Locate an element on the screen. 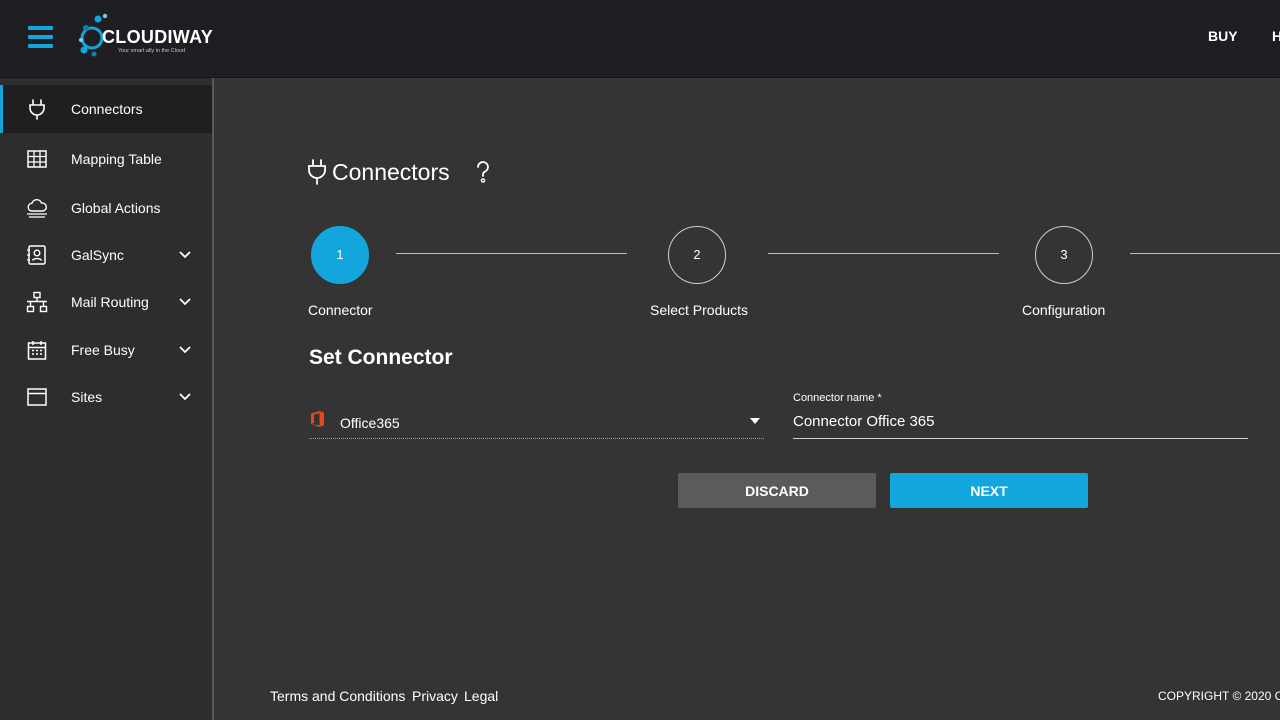  cloud-icon is located at coordinates (37, 208).